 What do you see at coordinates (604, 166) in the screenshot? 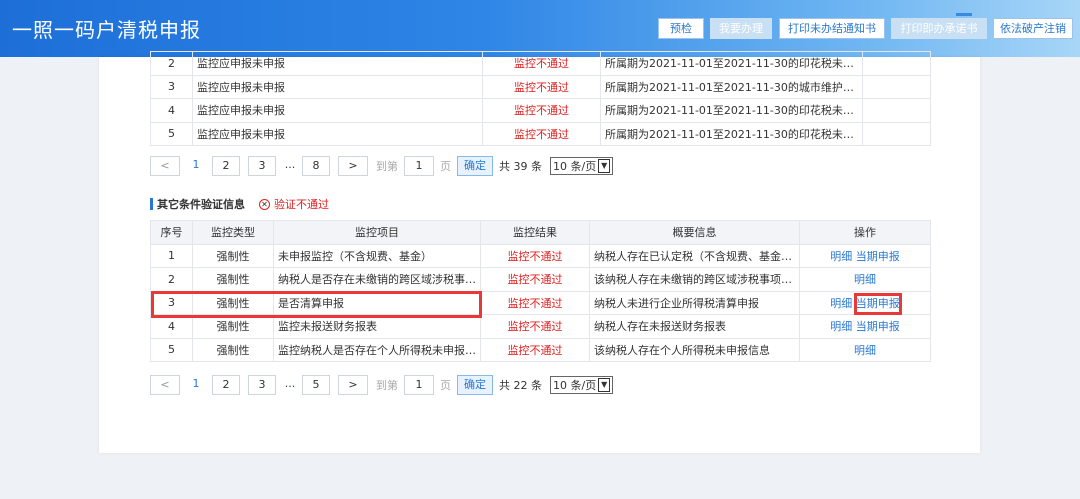
I see `chevron-down-icon: ▼` at bounding box center [604, 166].